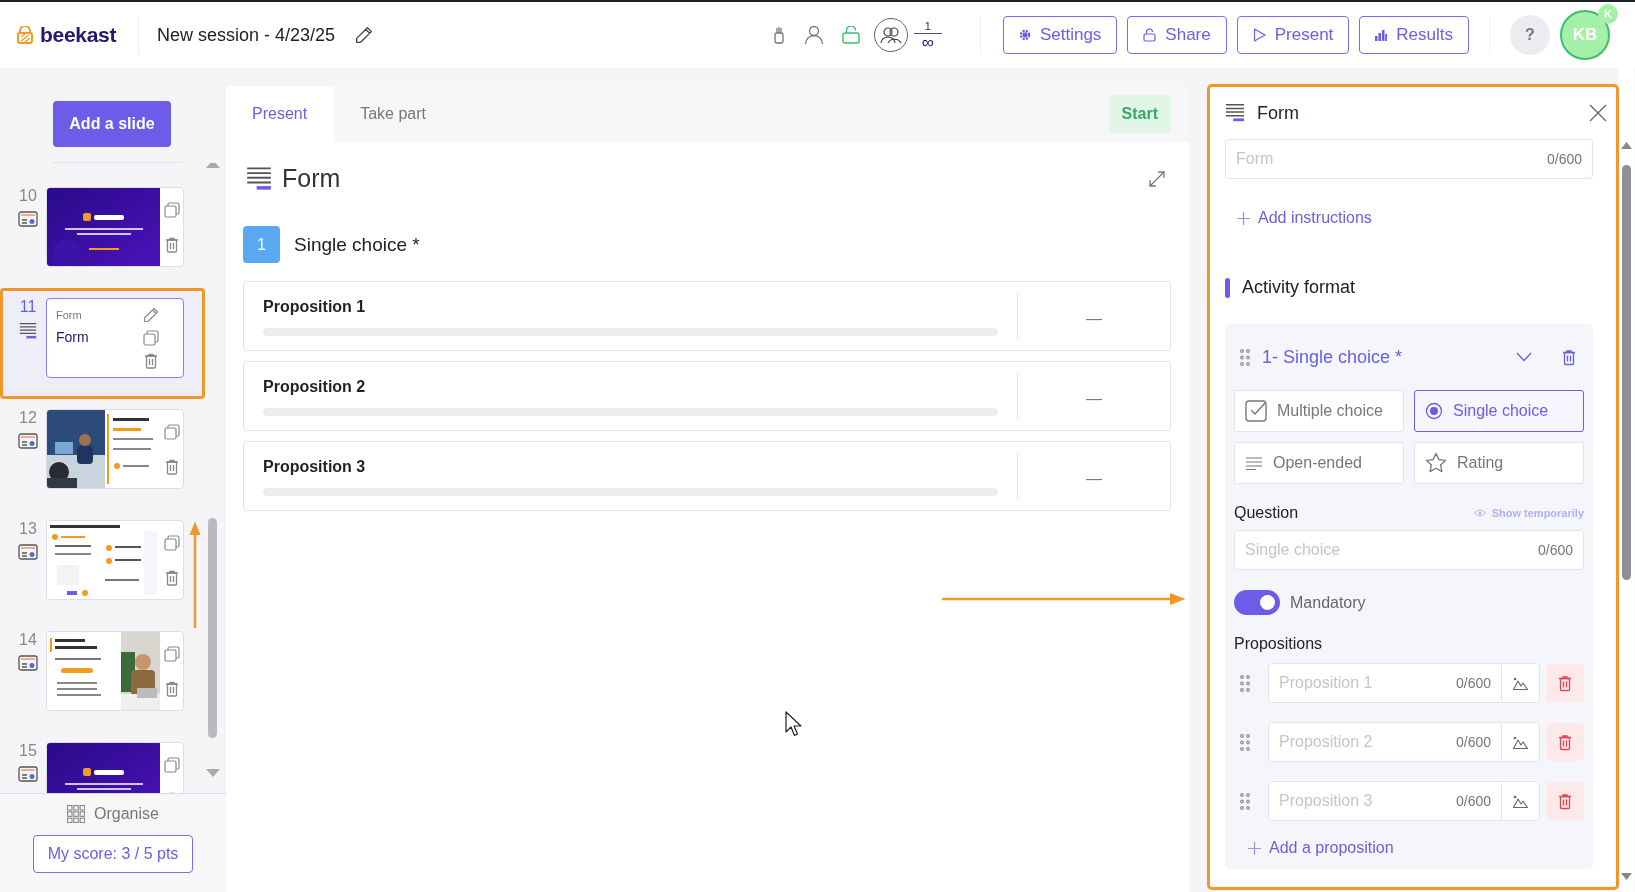  Describe the element at coordinates (1499, 463) in the screenshot. I see `question-type-option: Rating` at that location.